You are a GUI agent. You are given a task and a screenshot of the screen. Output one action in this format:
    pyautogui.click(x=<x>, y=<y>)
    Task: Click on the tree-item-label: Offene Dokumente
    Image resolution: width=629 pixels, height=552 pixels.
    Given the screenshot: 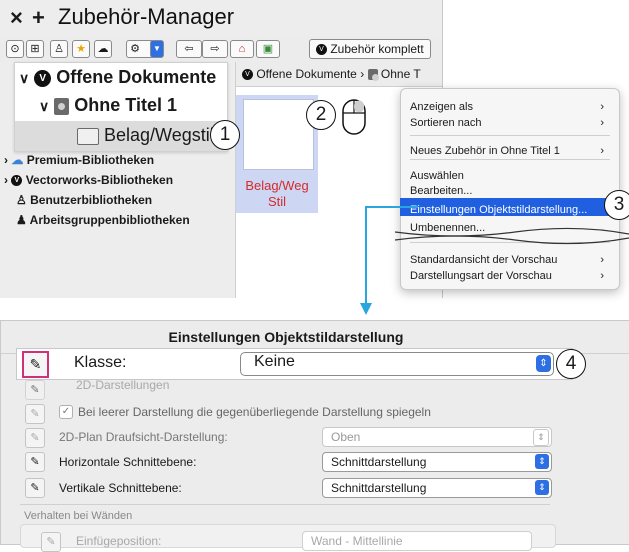 What is the action you would take?
    pyautogui.click(x=136, y=77)
    